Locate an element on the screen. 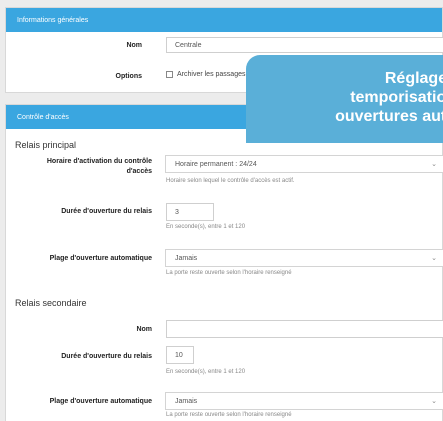 Image resolution: width=443 pixels, height=421 pixels. general-info-title: Informations générales is located at coordinates (53, 20).